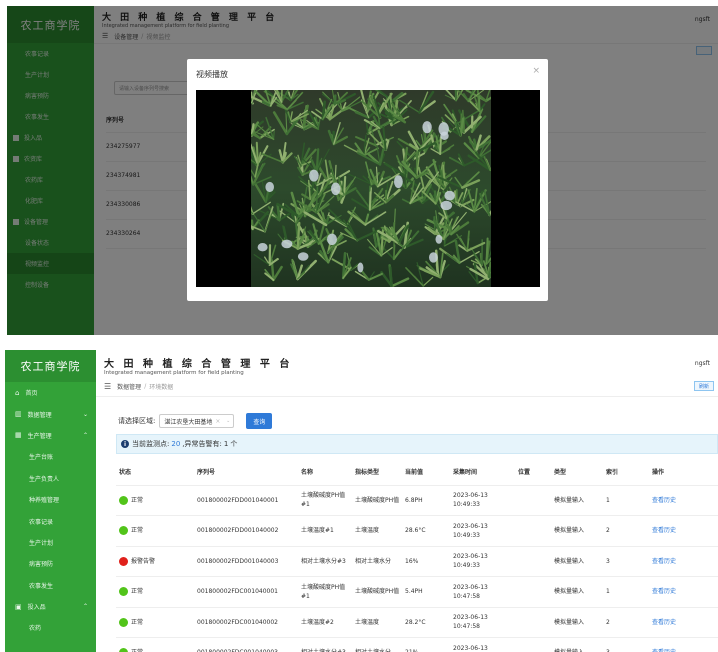 The image size is (718, 652). Describe the element at coordinates (50, 478) in the screenshot. I see `sidebar-item: 生产负责人` at that location.